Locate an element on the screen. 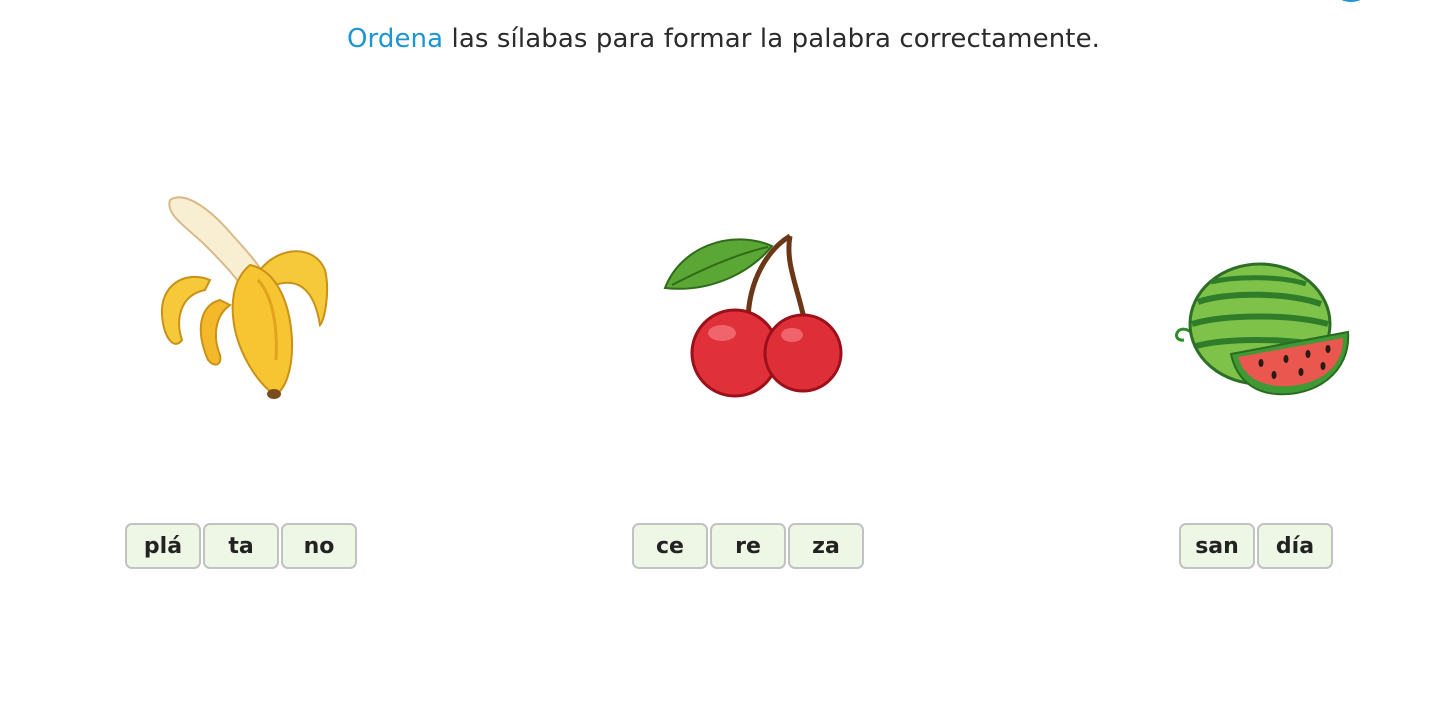 This screenshot has height=716, width=1447. syllable-group-watermelon: san día is located at coordinates (1256, 546).